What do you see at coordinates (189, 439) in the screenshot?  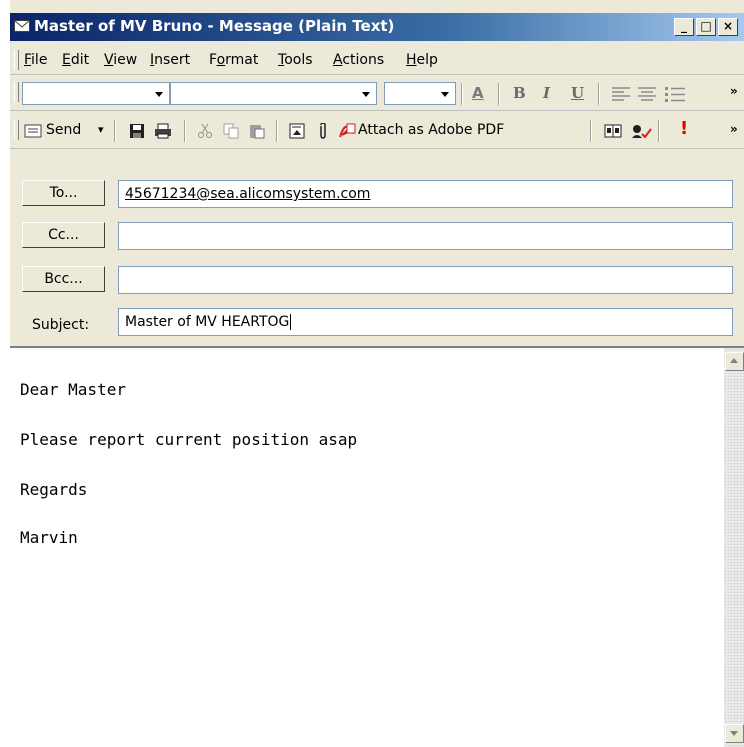 I see `body-line: Please report current position asap` at bounding box center [189, 439].